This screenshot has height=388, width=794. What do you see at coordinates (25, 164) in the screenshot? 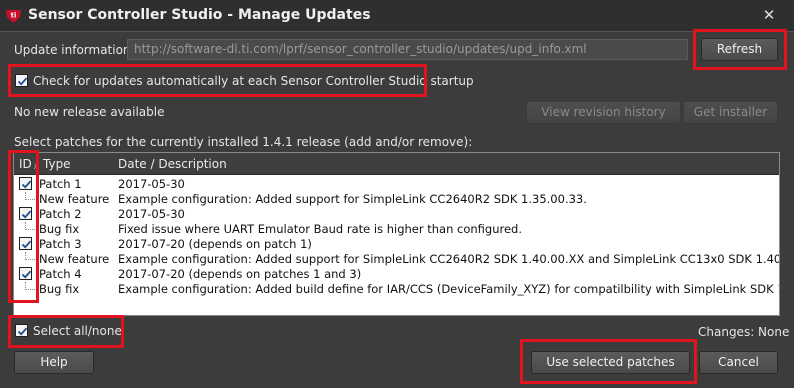
I see `column-id: ID` at bounding box center [25, 164].